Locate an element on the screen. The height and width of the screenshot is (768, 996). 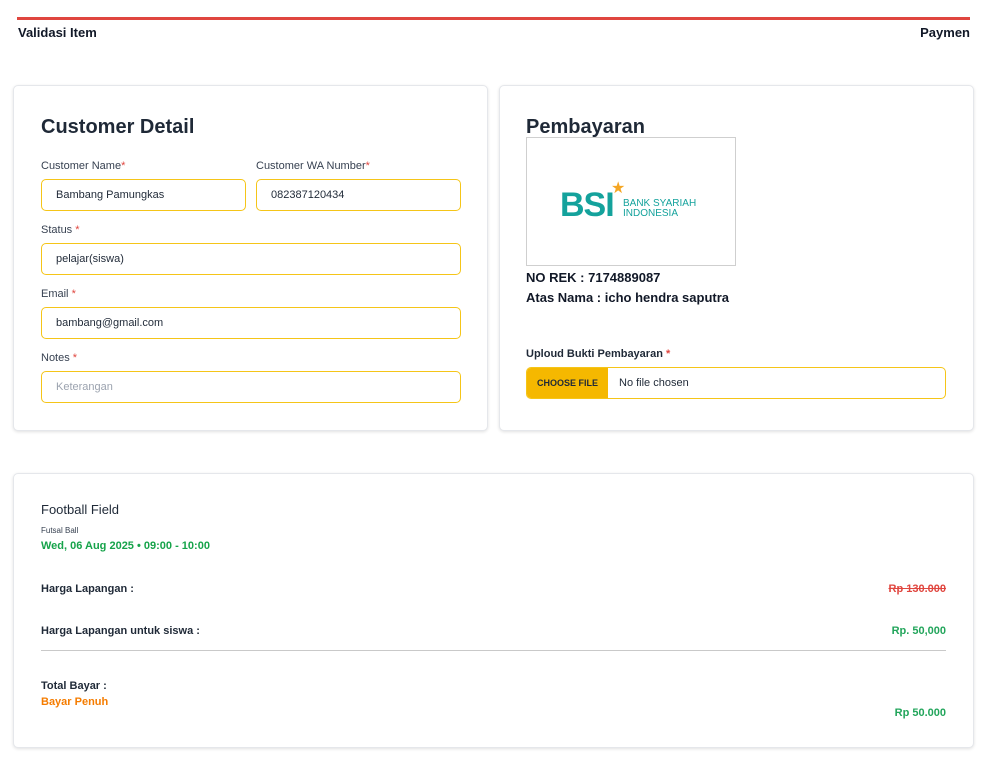
star-icon: ★ is located at coordinates (618, 188).